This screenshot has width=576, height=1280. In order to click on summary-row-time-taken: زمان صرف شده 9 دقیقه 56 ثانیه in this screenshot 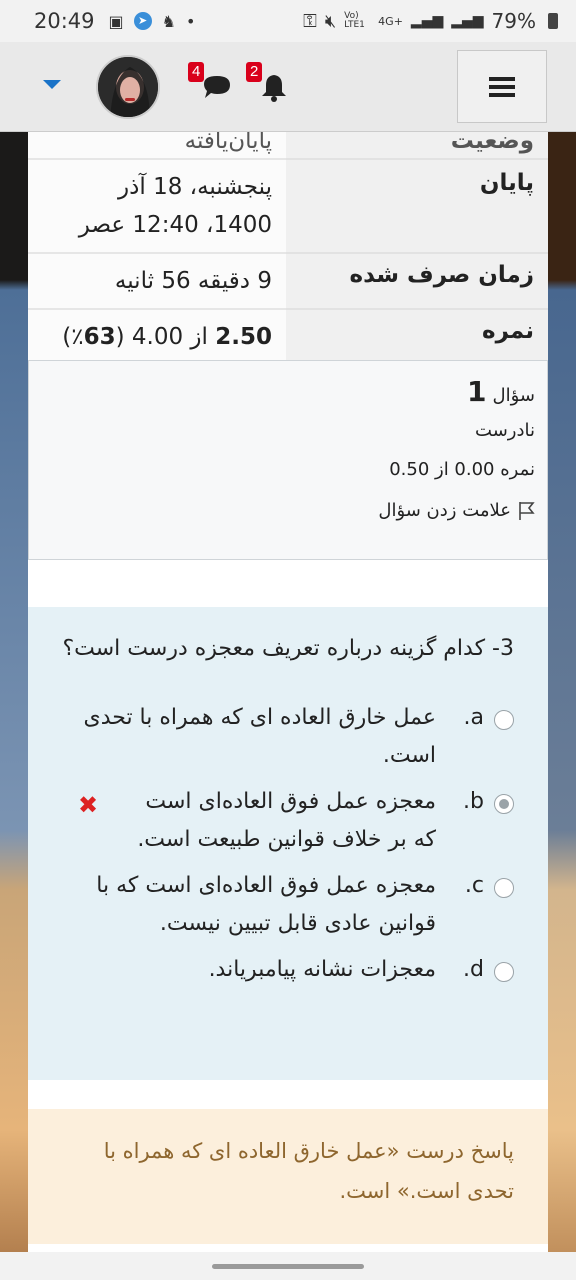, I will do `click(288, 281)`.